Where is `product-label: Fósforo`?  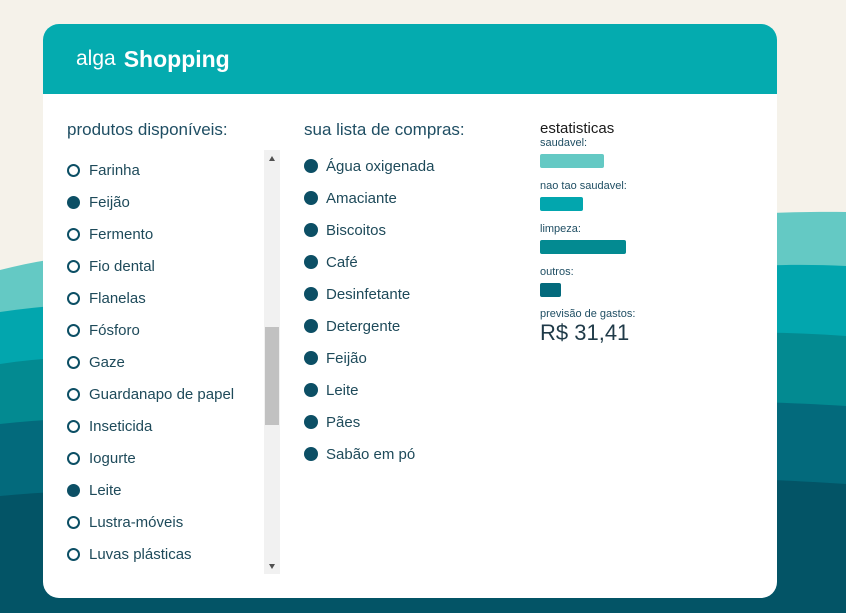 product-label: Fósforo is located at coordinates (114, 330).